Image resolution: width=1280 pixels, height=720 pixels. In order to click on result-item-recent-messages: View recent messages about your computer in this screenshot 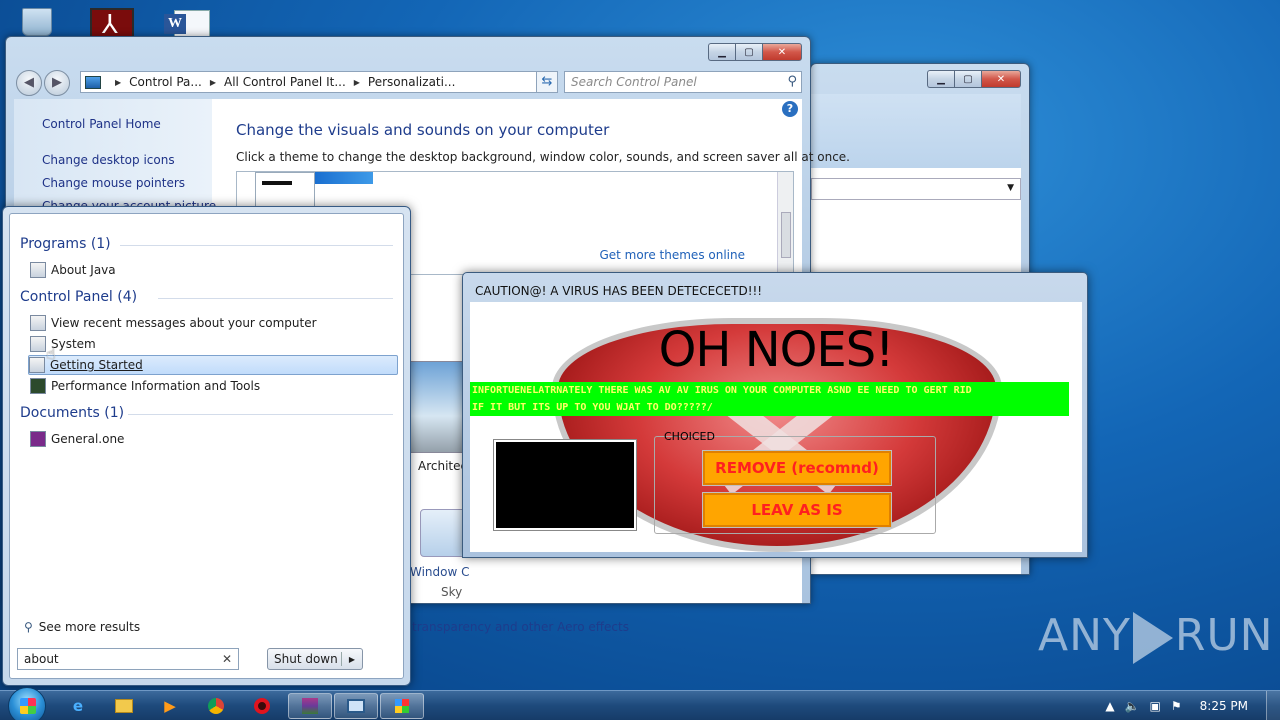, I will do `click(215, 323)`.